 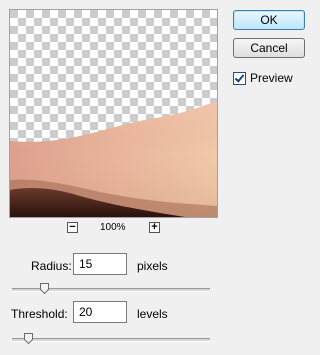 I want to click on preview-checkbox-row: Preview, so click(x=263, y=78).